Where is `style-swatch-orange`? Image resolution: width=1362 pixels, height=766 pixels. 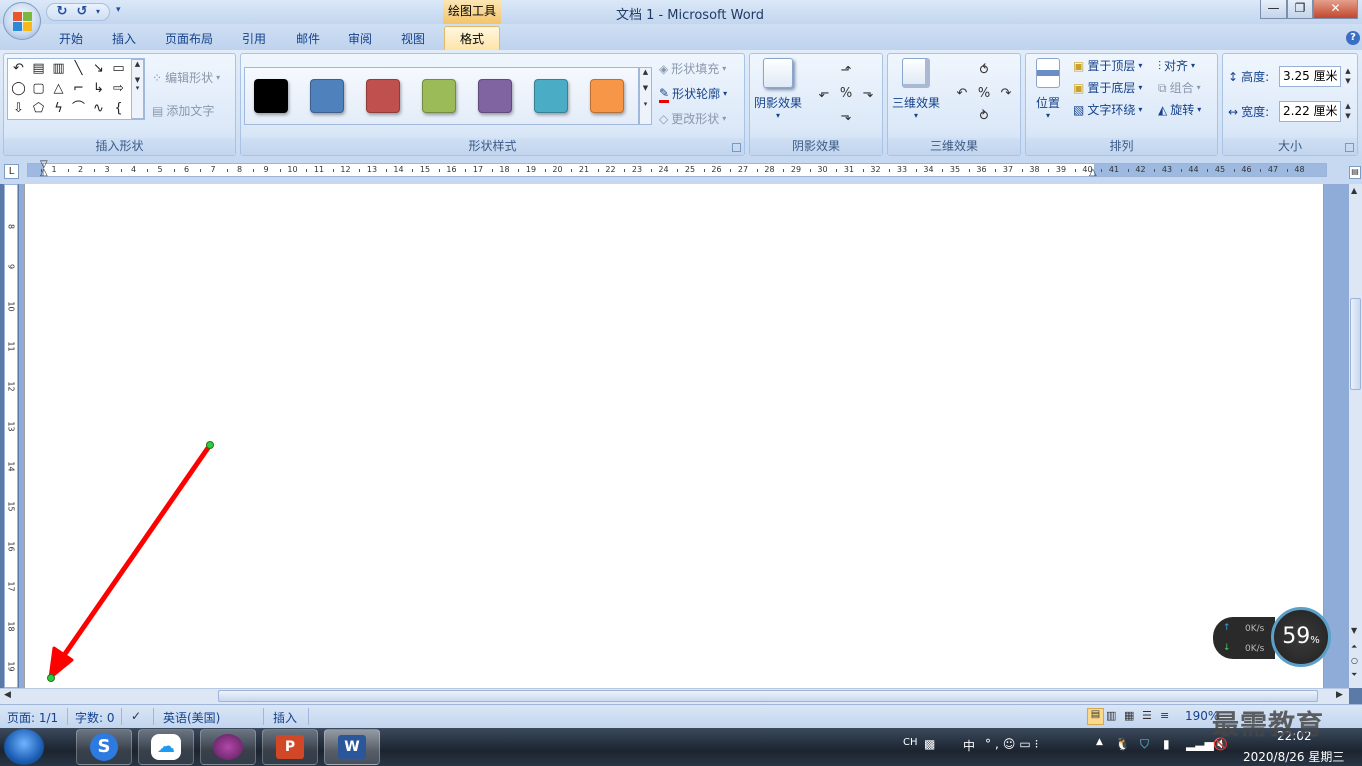
style-swatch-orange is located at coordinates (607, 96).